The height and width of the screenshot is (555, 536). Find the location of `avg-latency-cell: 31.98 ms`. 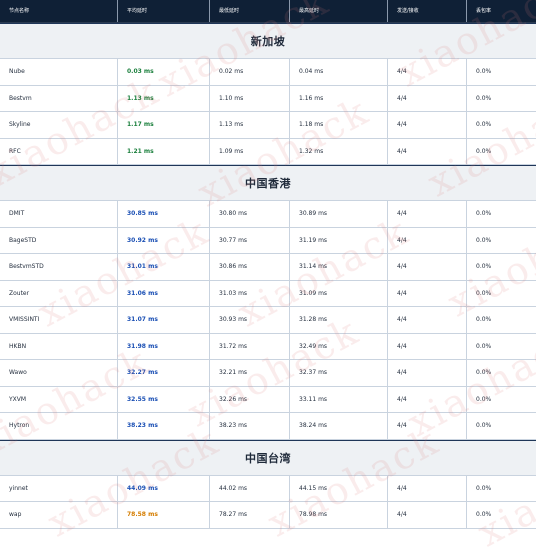

avg-latency-cell: 31.98 ms is located at coordinates (164, 346).